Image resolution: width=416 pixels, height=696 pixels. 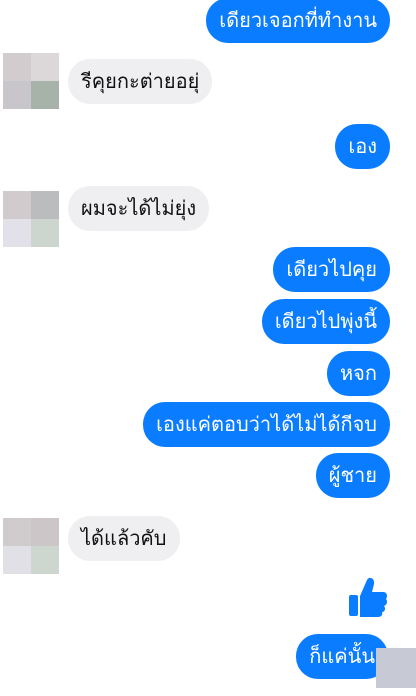 I want to click on message-text: ได้แล้วคับ, so click(x=124, y=538).